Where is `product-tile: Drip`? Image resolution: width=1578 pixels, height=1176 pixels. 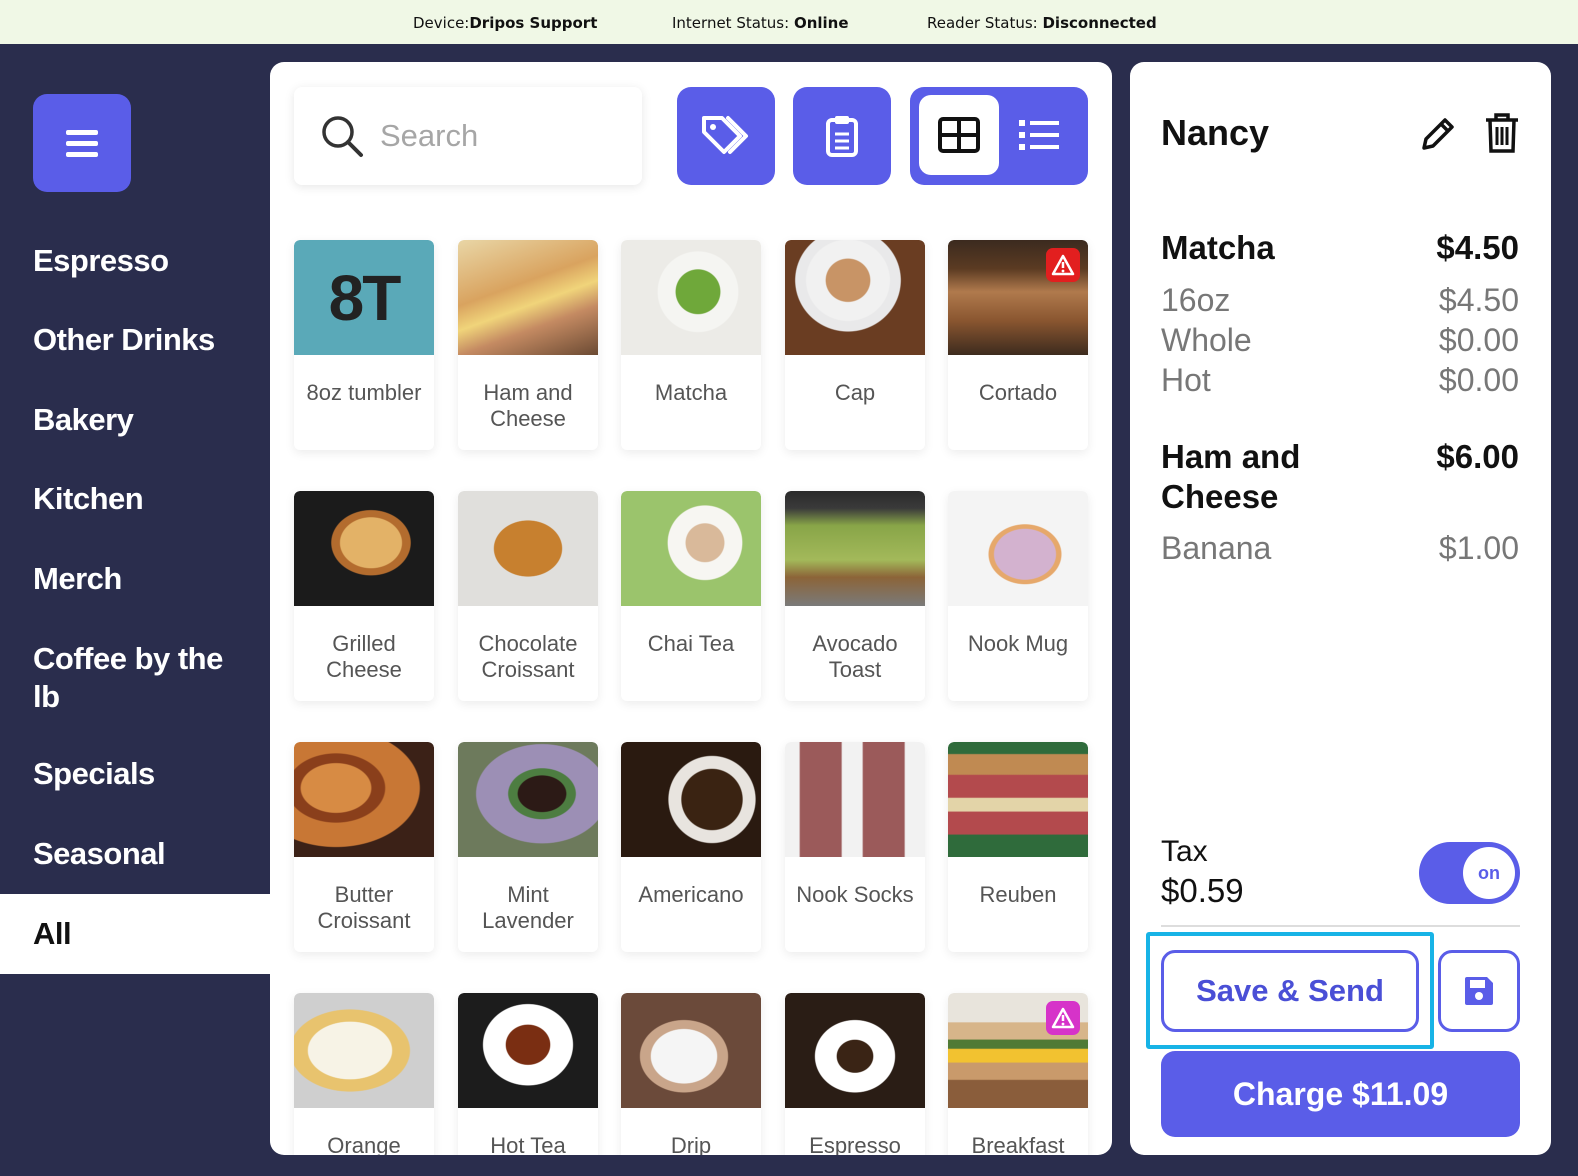
product-tile: Drip is located at coordinates (691, 1074).